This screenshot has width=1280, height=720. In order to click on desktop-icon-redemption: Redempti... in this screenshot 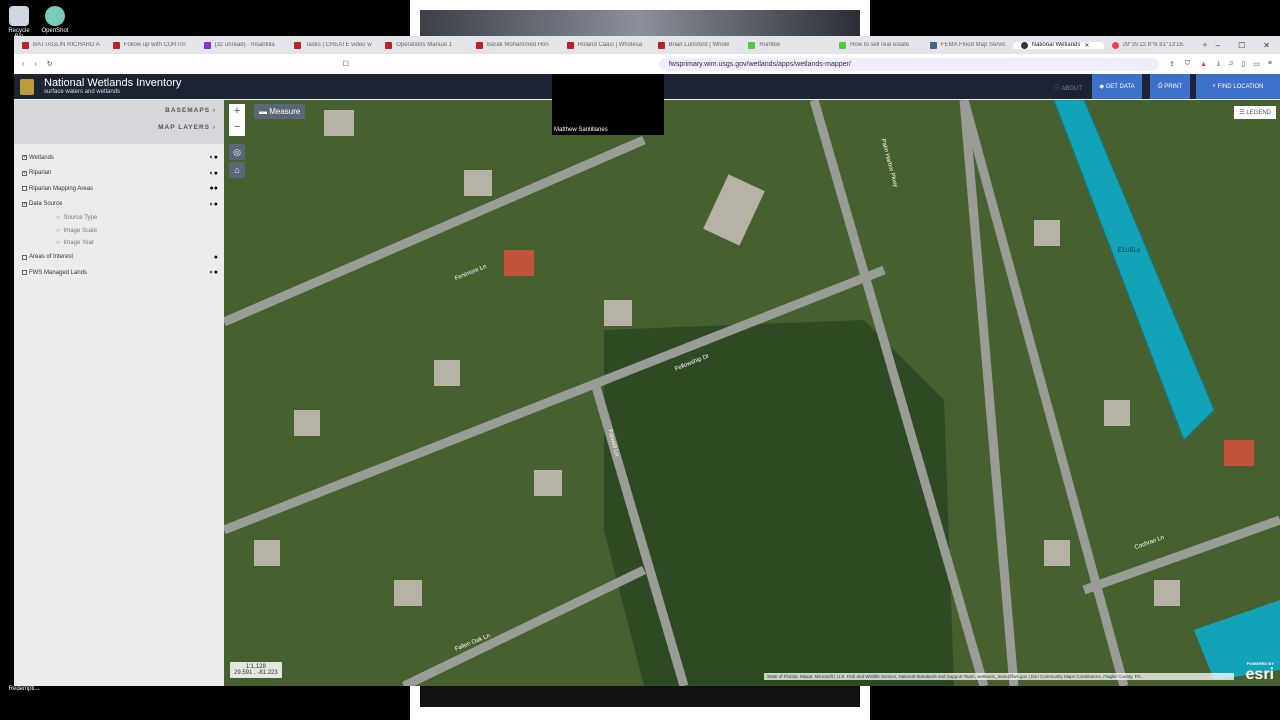, I will do `click(24, 689)`.